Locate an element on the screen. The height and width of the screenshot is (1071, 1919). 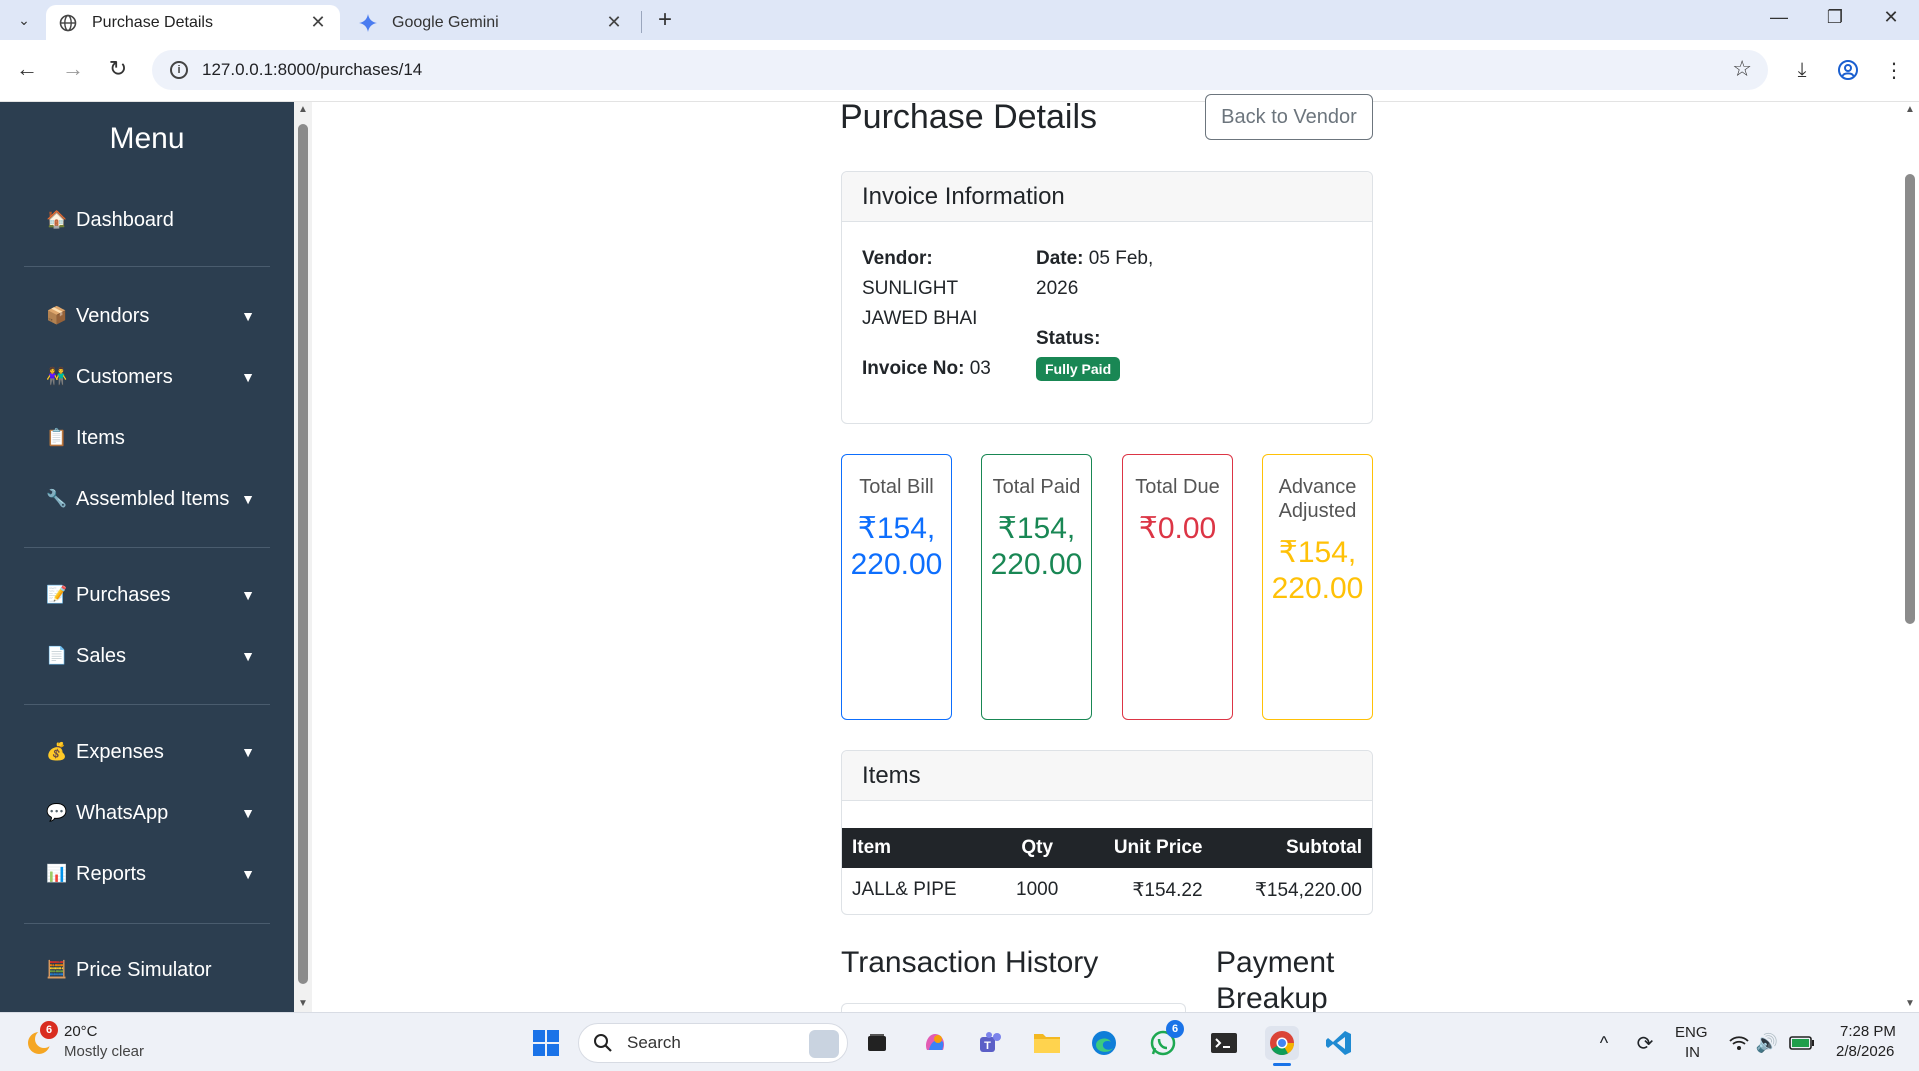
task-view-icon is located at coordinates (877, 1043).